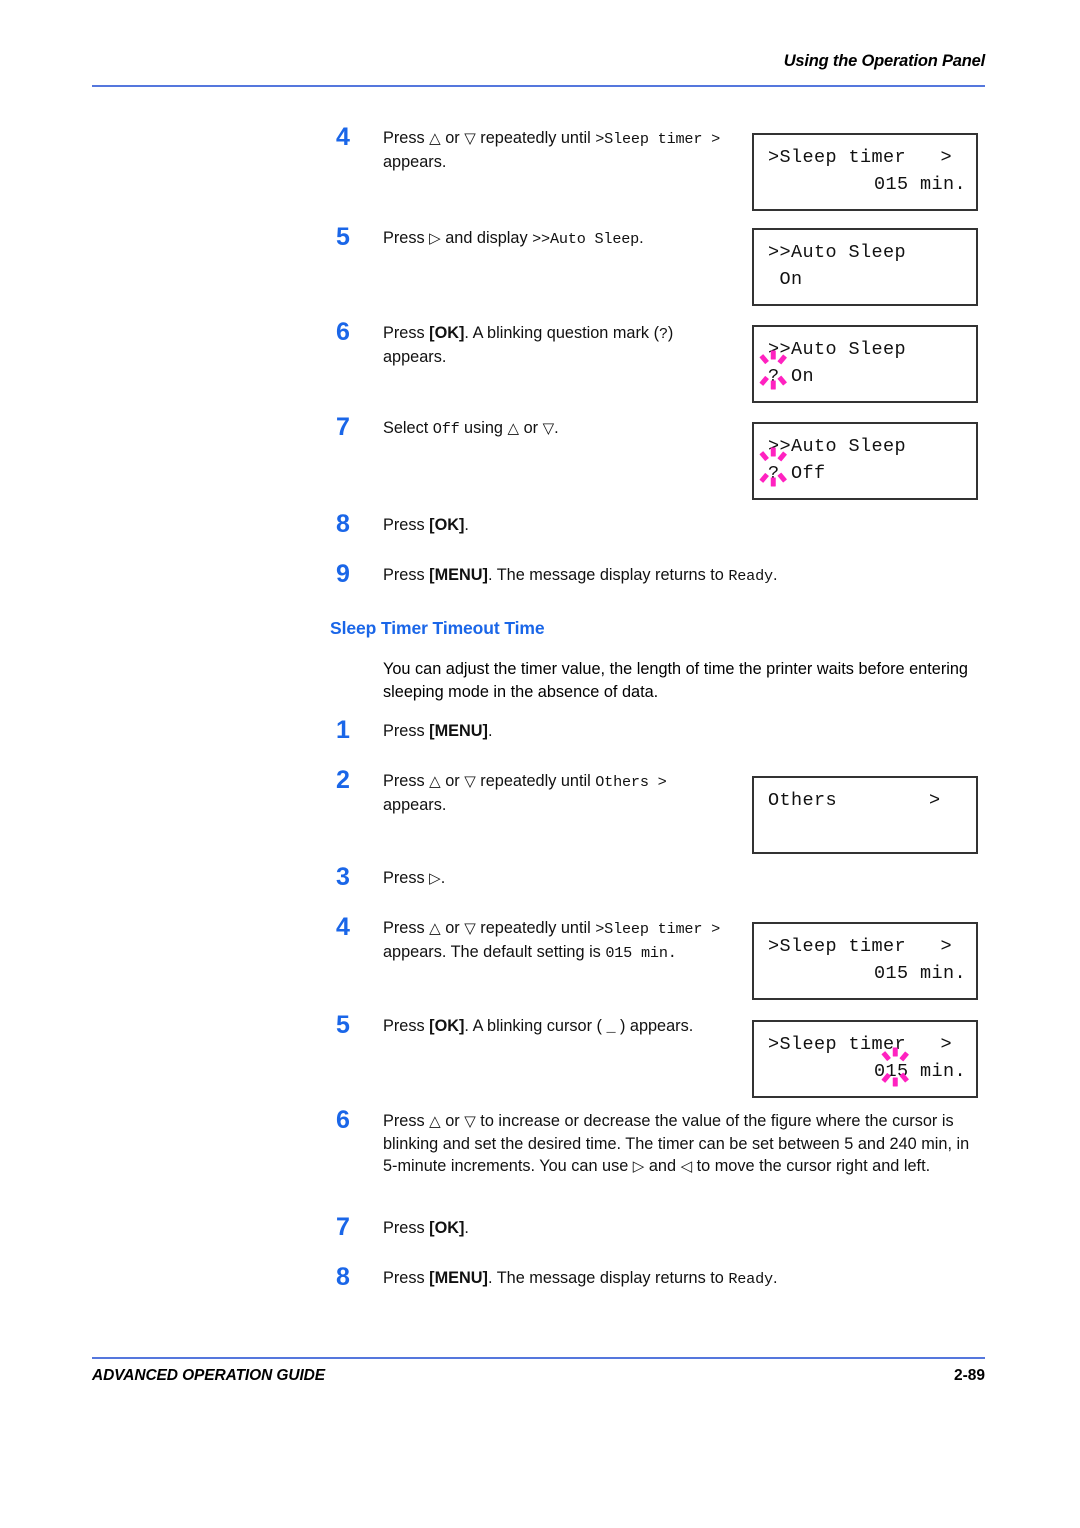 This screenshot has height=1528, width=1080. I want to click on footer-divider, so click(538, 1358).